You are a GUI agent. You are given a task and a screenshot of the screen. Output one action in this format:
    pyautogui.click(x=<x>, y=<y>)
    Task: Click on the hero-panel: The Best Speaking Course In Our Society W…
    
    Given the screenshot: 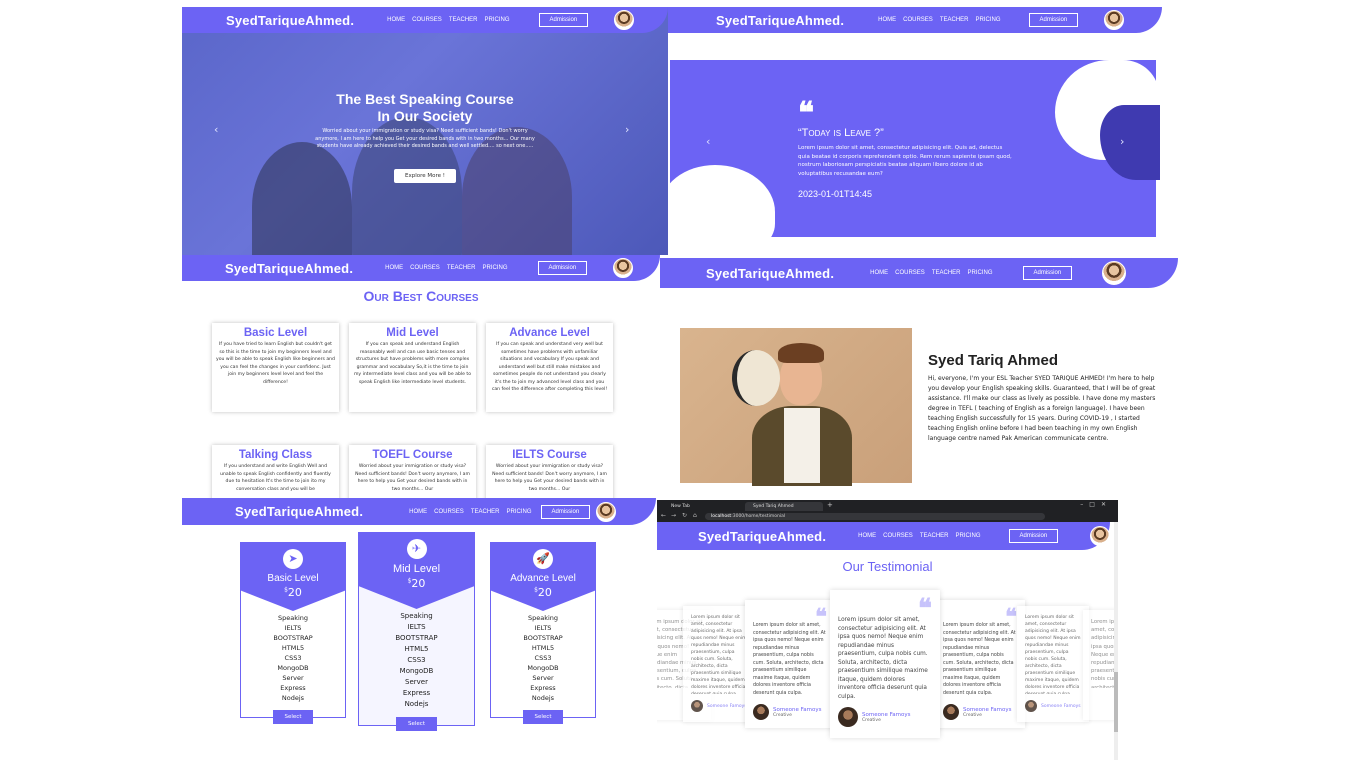 What is the action you would take?
    pyautogui.click(x=425, y=131)
    